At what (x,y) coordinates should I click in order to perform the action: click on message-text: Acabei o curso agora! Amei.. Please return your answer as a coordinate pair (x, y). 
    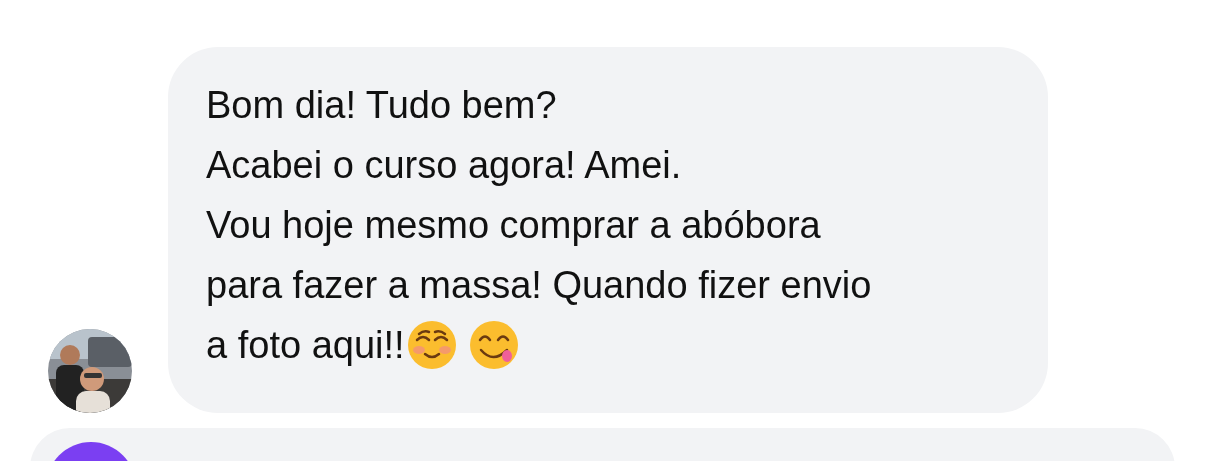
    Looking at the image, I should click on (444, 165).